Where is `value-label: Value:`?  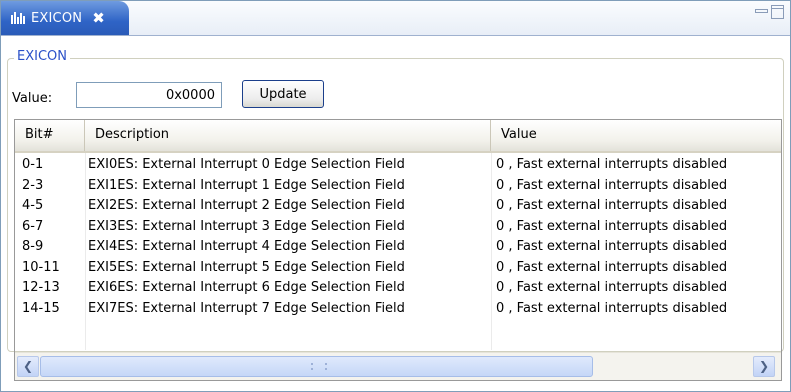
value-label: Value: is located at coordinates (32, 98).